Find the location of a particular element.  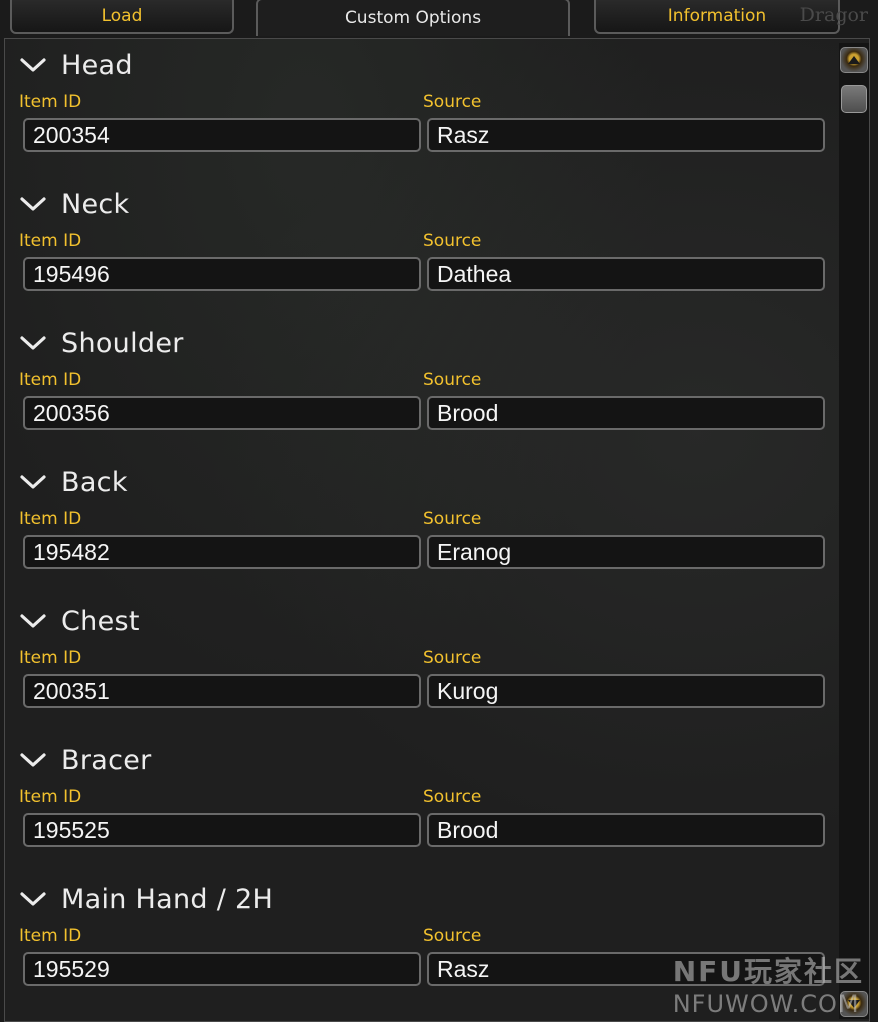

tab-custom-options: Custom Options is located at coordinates (413, 18).